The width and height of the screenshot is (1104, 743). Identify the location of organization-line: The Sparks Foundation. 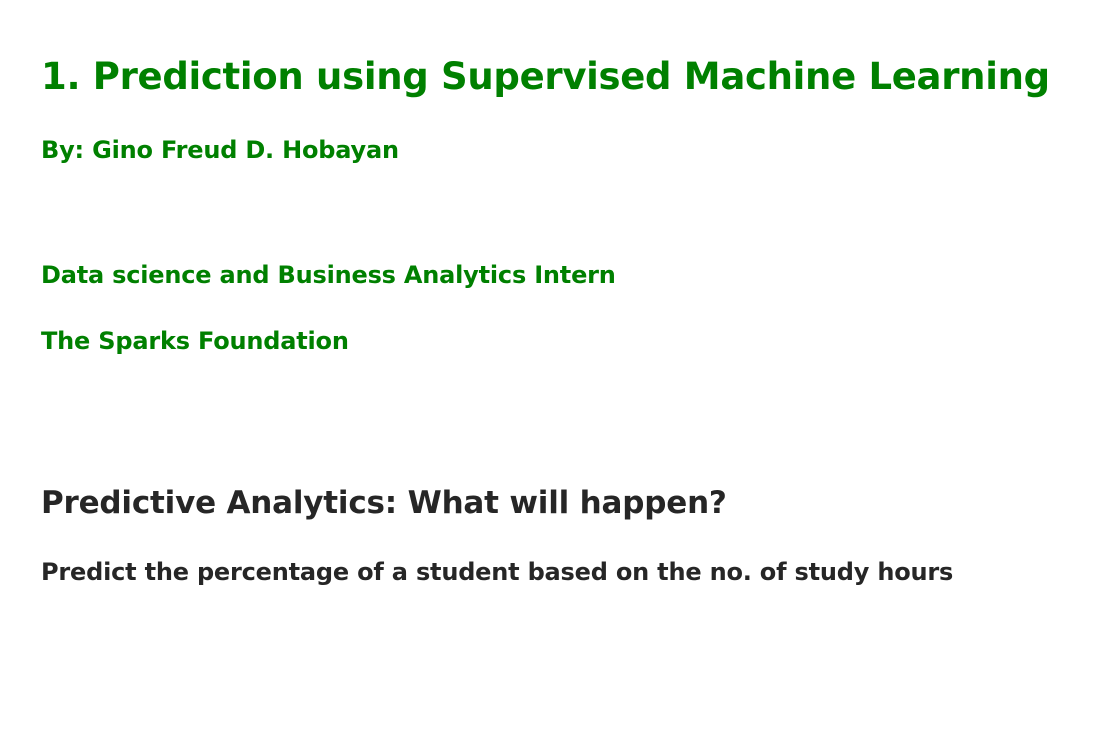
(195, 341).